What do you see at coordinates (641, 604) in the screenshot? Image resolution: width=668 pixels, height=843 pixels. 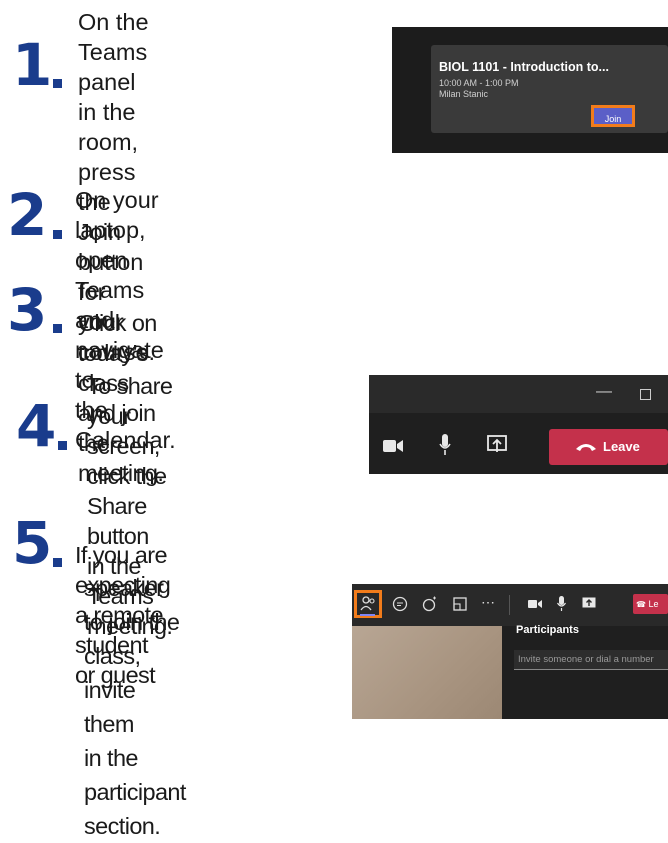 I see `hang-up-icon: ☎` at bounding box center [641, 604].